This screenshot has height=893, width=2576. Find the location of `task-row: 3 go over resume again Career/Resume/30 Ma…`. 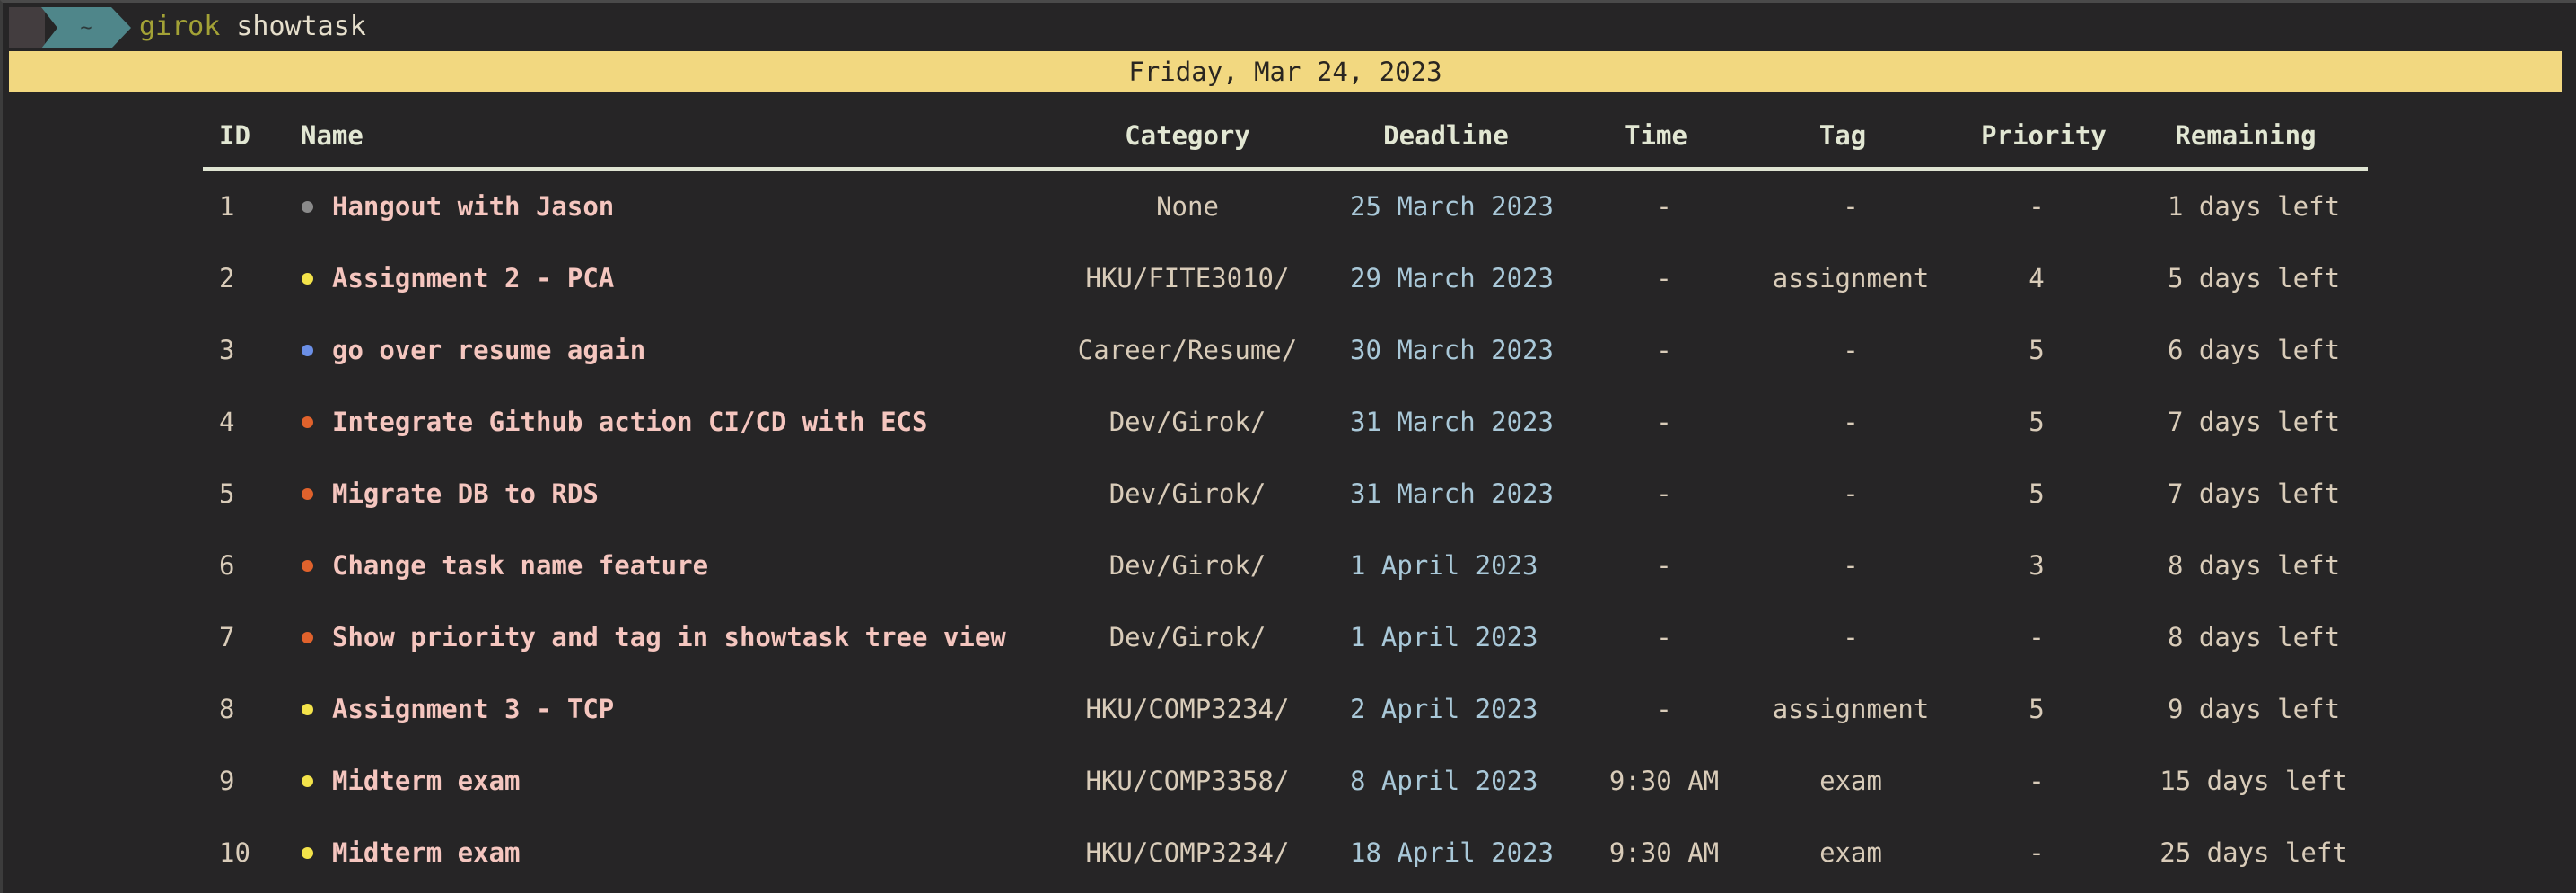

task-row: 3 go over resume again Career/Resume/30 Ma… is located at coordinates (1288, 350).